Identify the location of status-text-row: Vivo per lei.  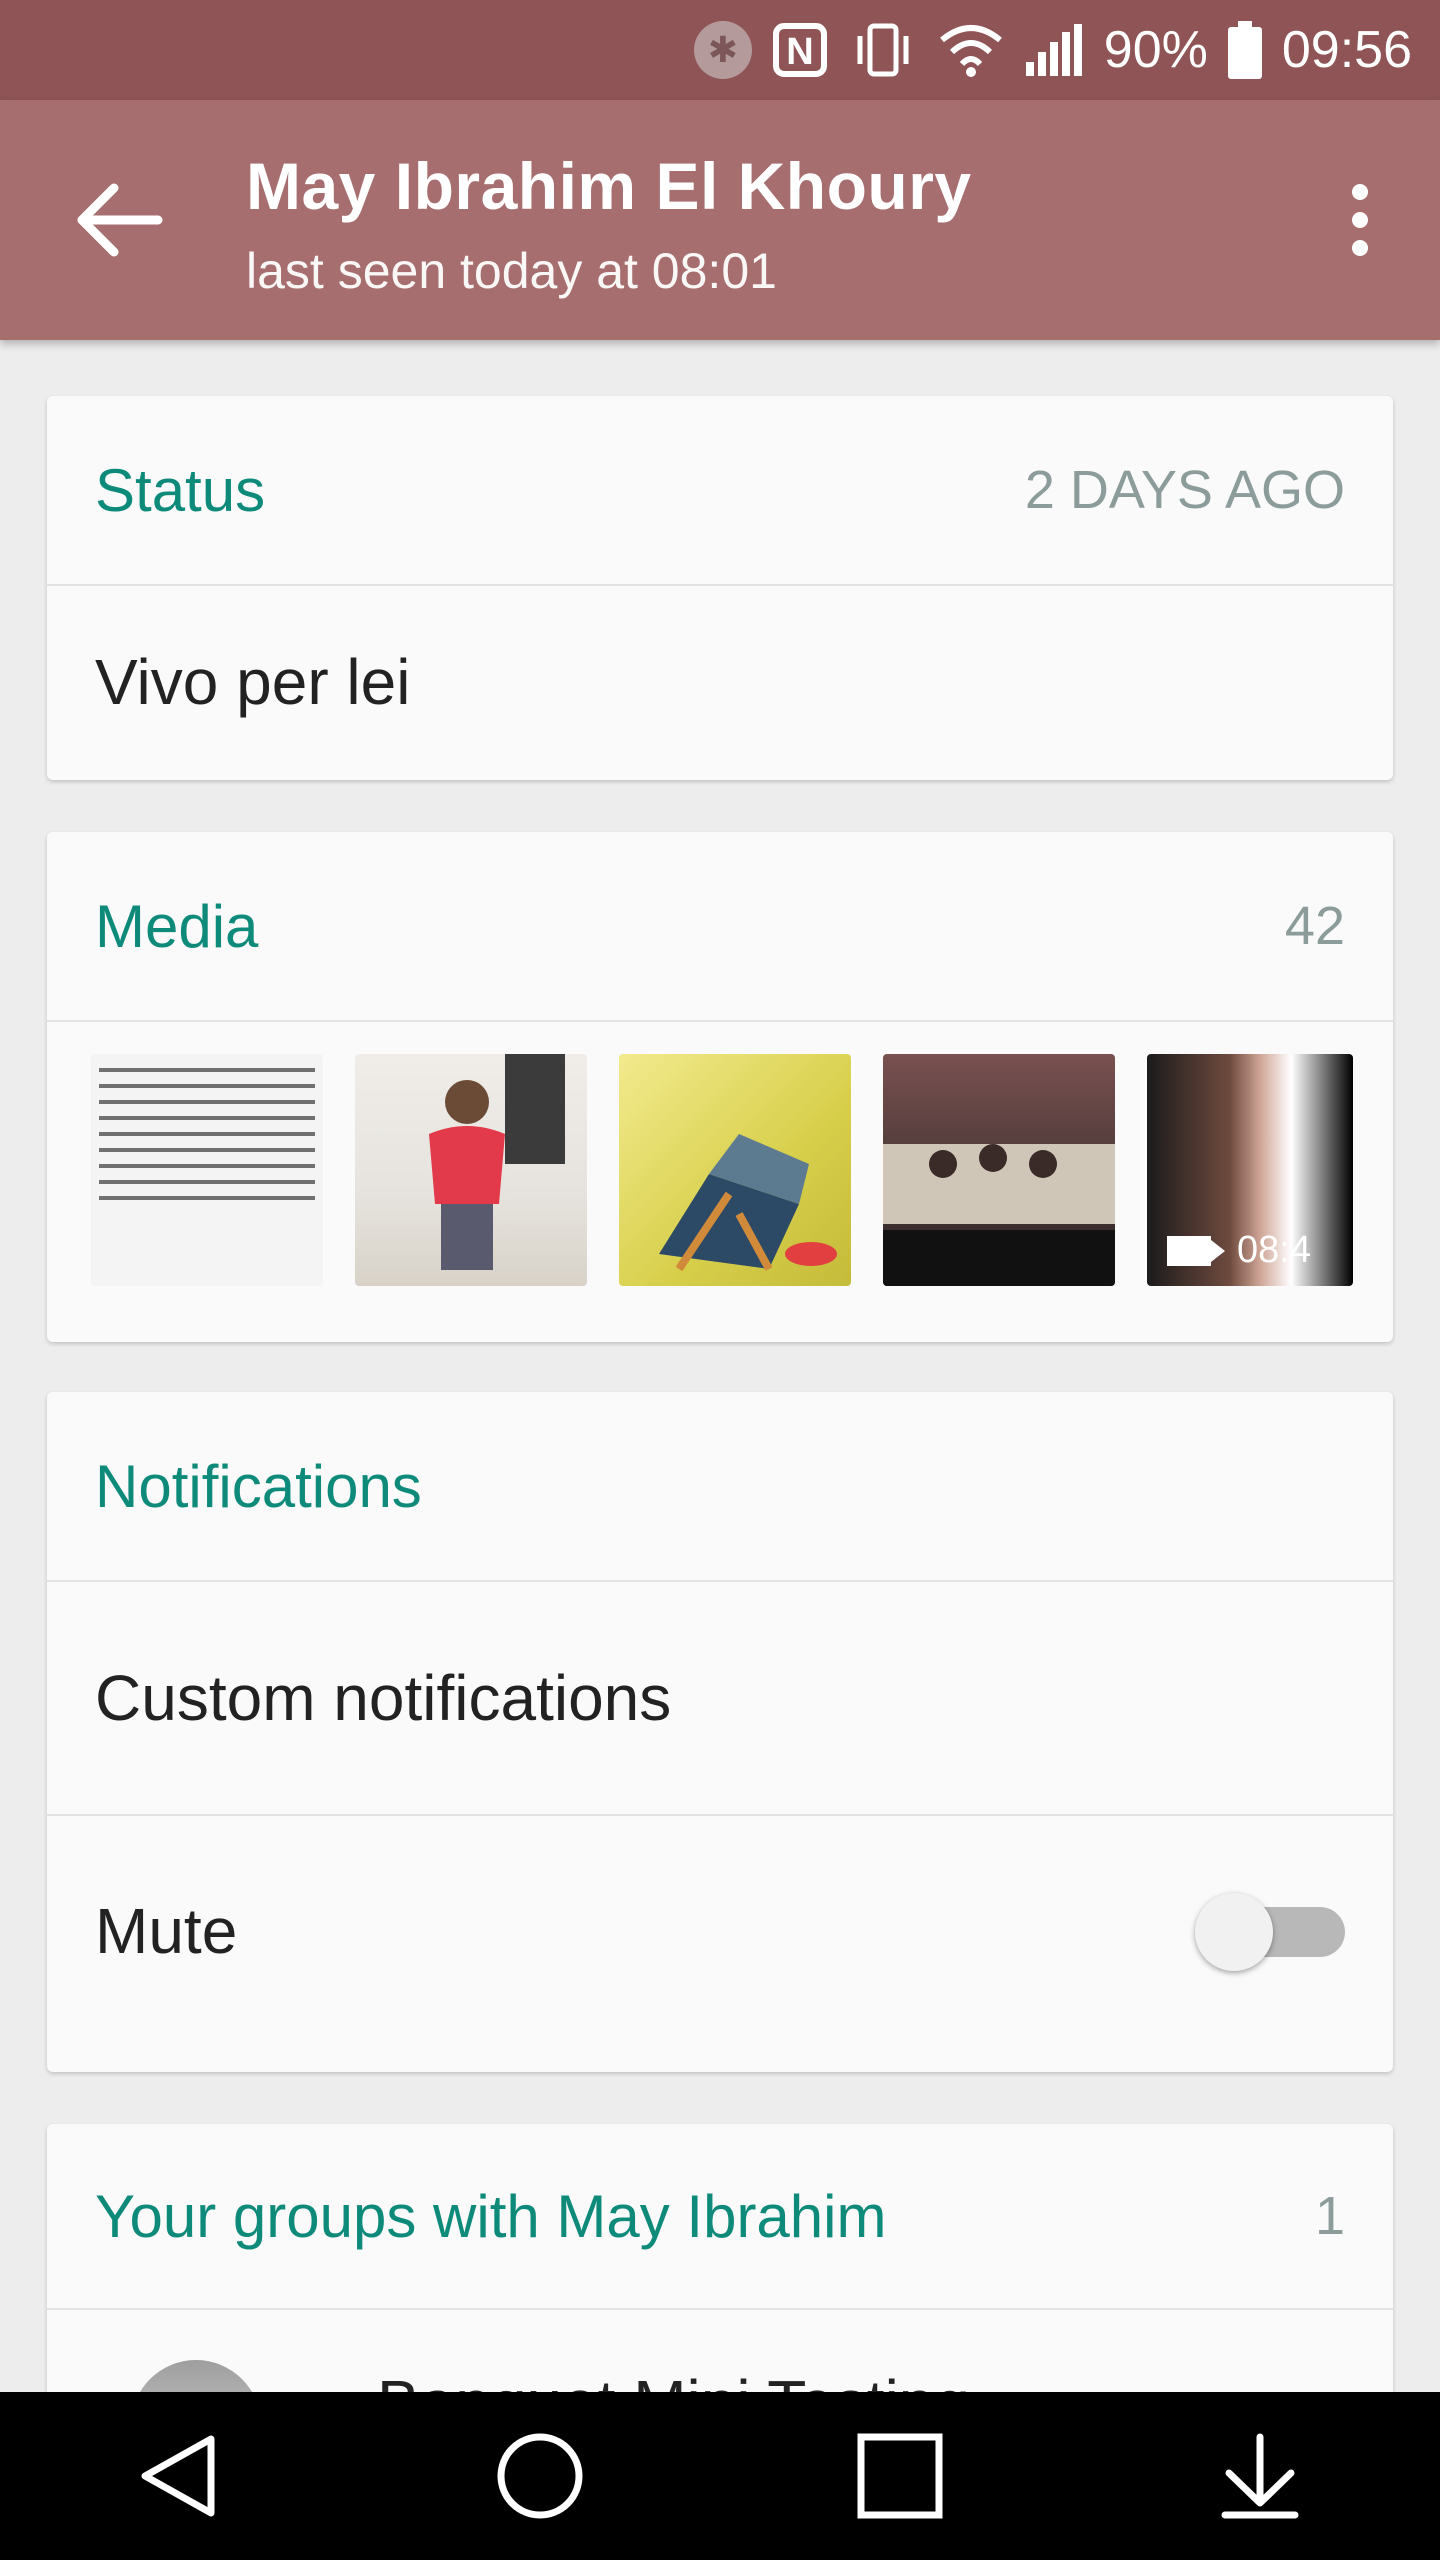
(720, 682).